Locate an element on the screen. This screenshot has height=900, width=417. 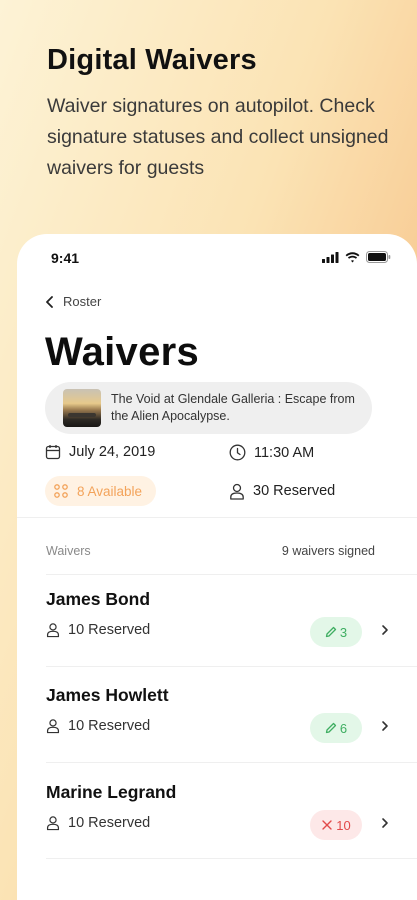
event-reserved: 30 Reserved is located at coordinates (282, 491).